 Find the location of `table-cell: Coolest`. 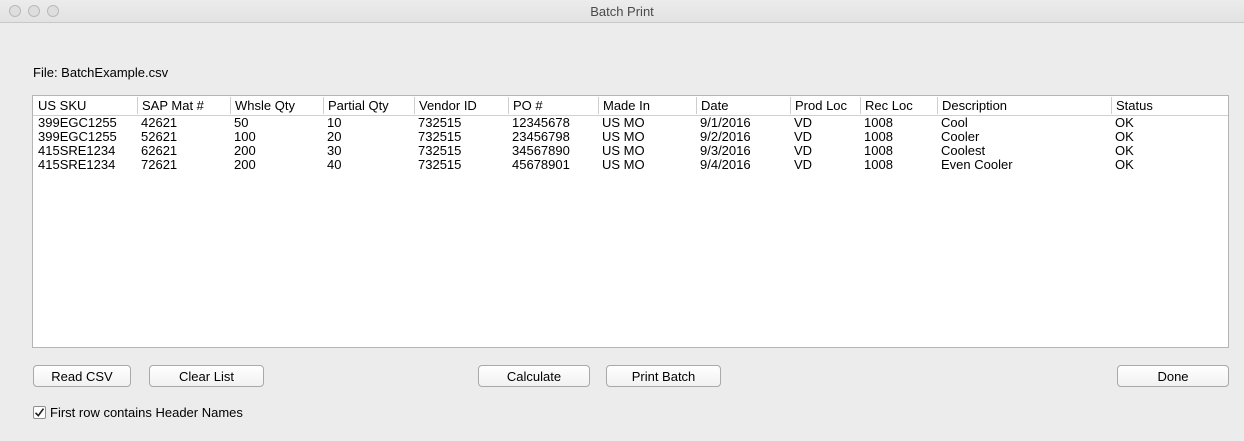

table-cell: Coolest is located at coordinates (963, 150).